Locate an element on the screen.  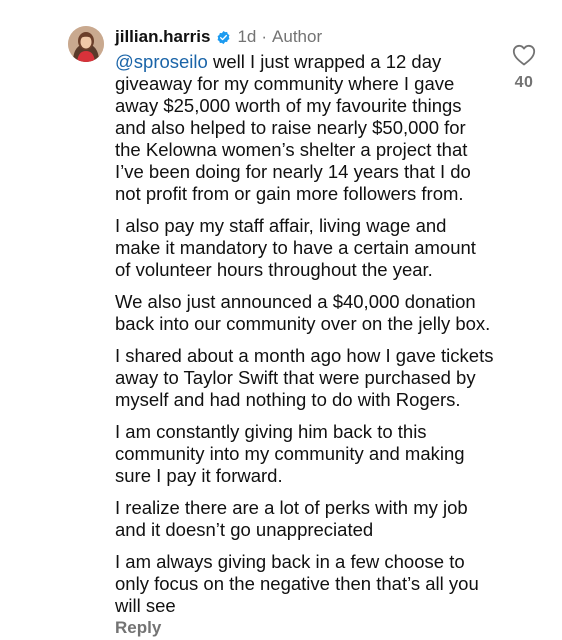
username: jillian.harris is located at coordinates (162, 37).